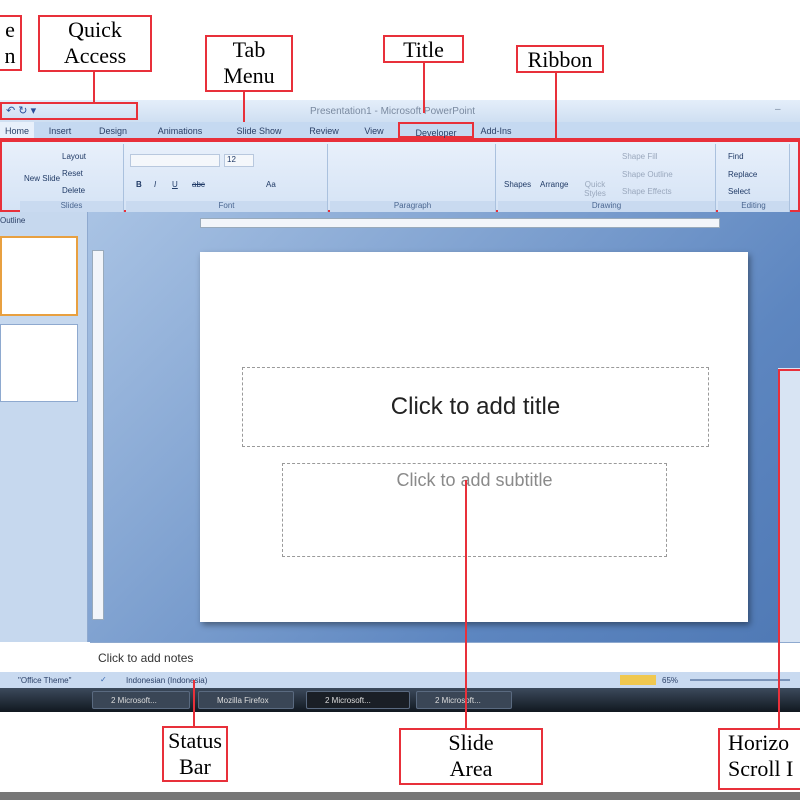 The height and width of the screenshot is (800, 800). What do you see at coordinates (44, 427) in the screenshot?
I see `slides-panel: Outline` at bounding box center [44, 427].